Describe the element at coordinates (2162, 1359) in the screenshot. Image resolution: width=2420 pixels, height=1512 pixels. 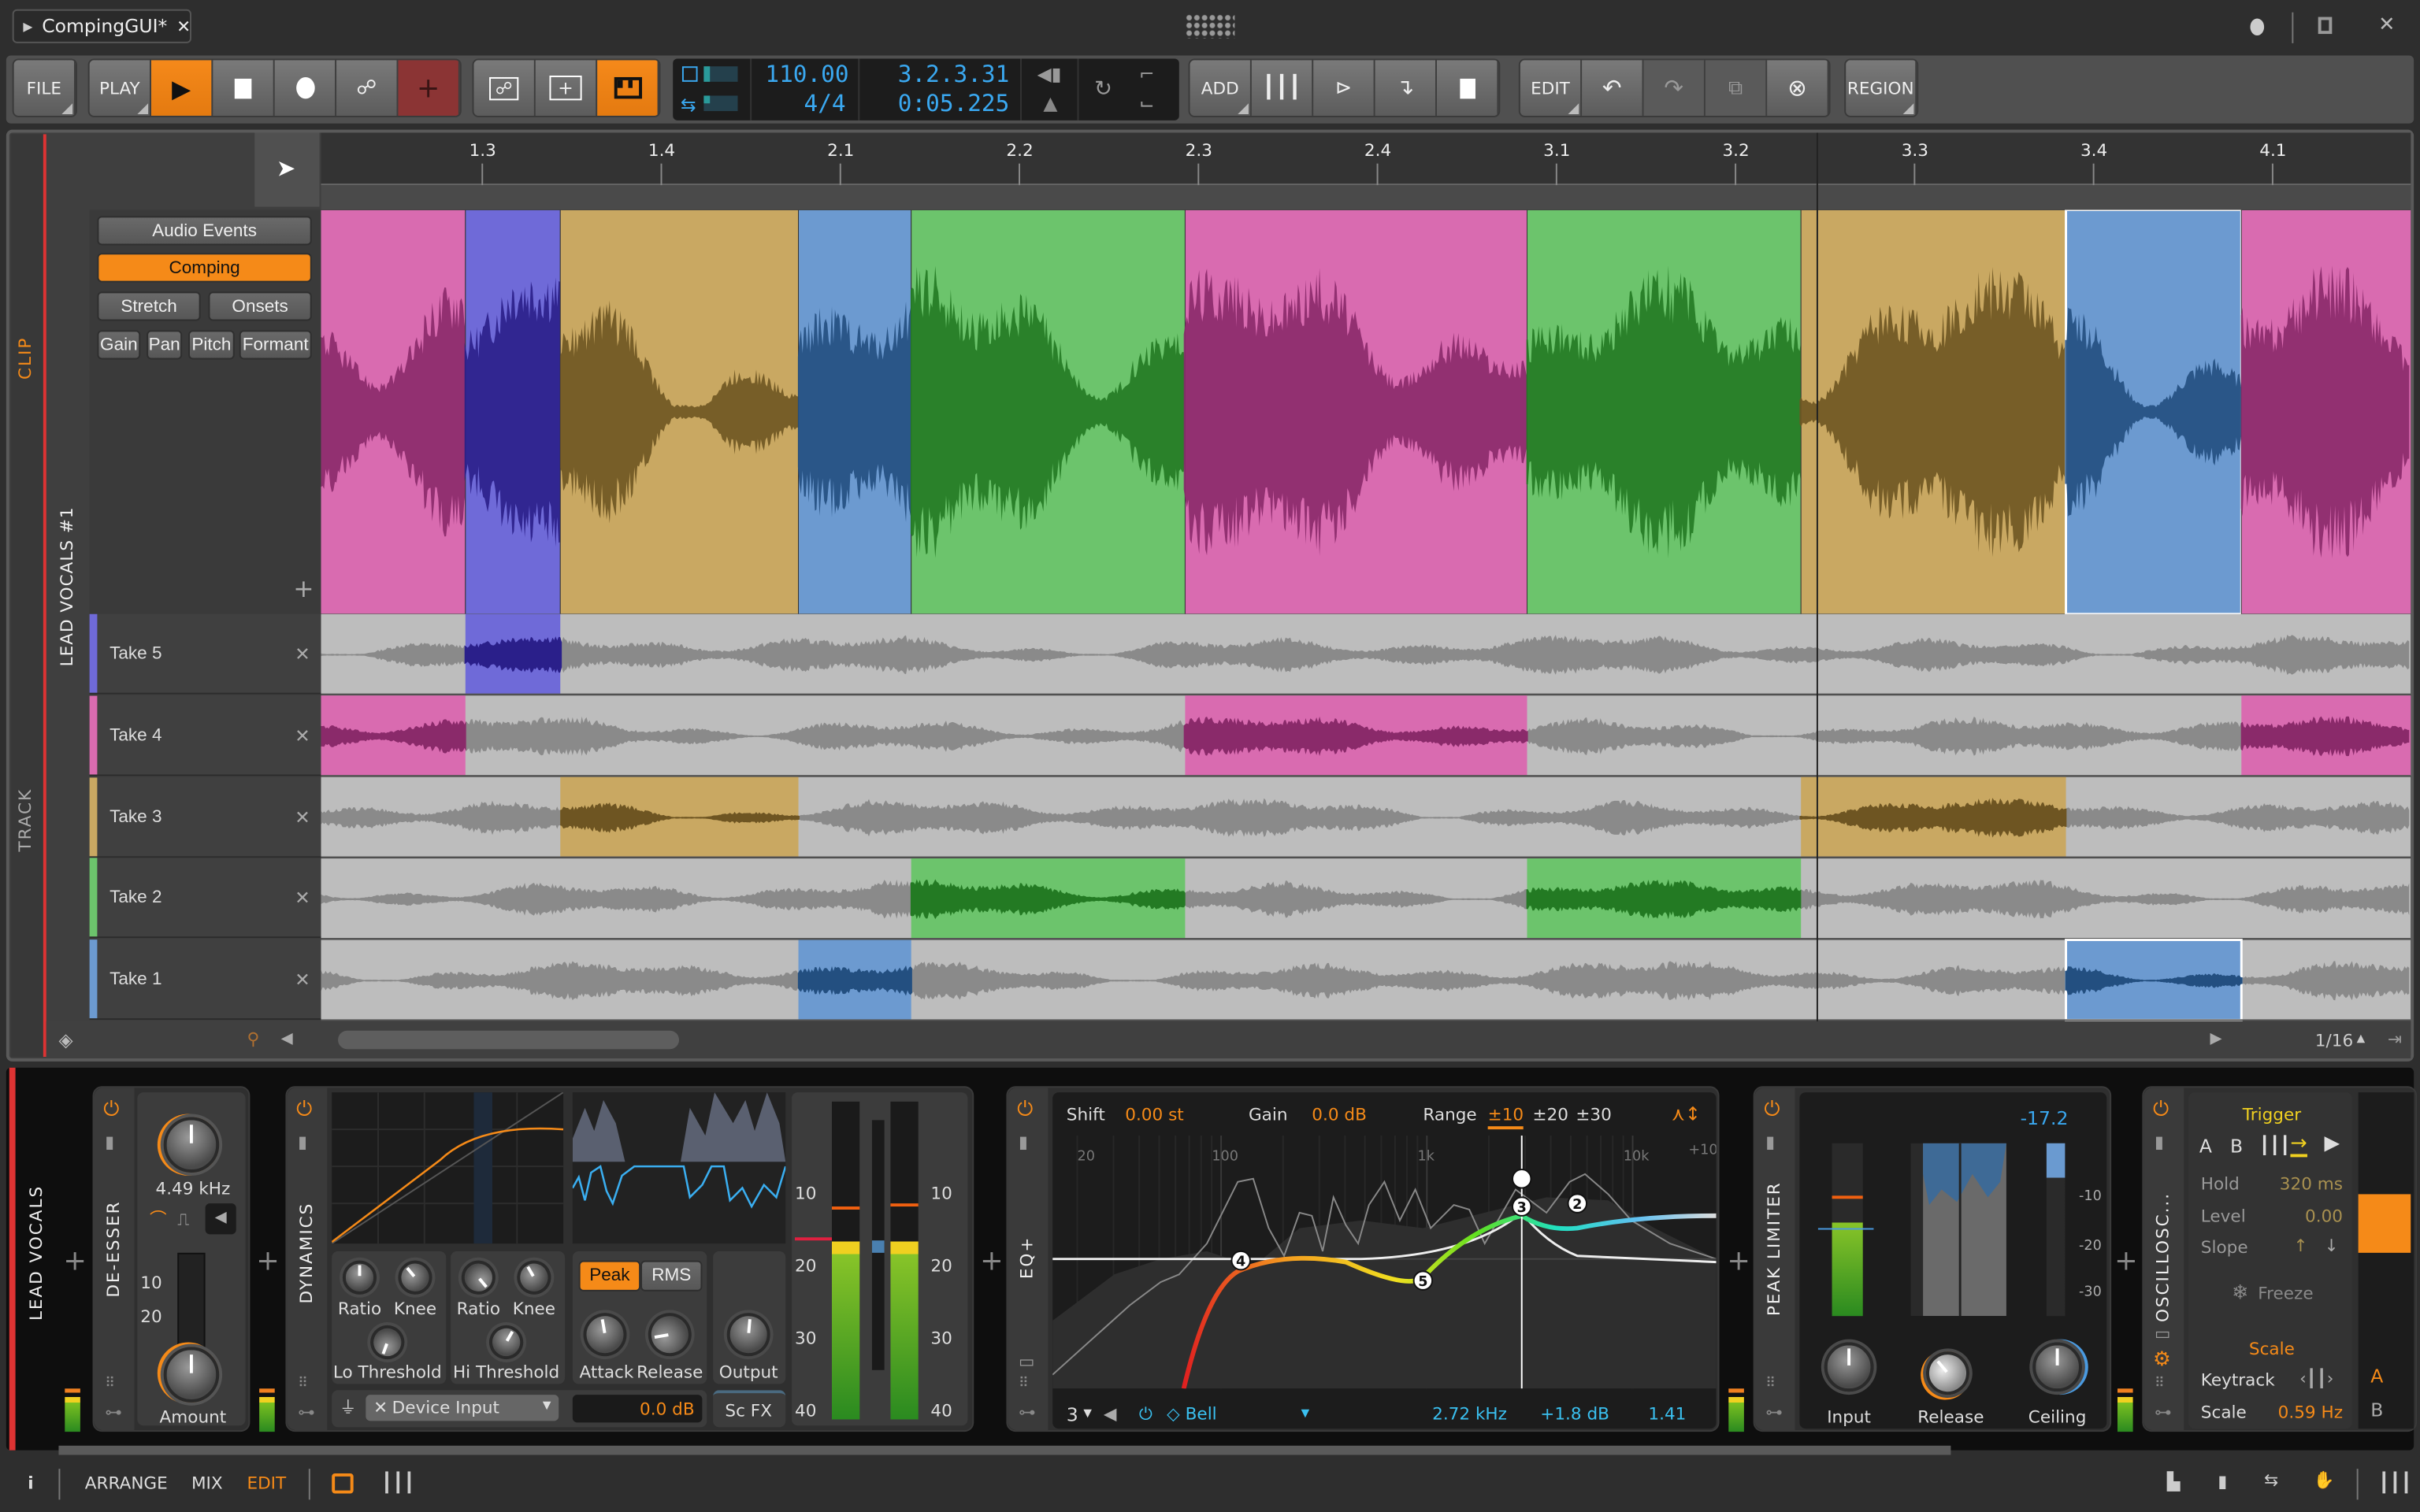
I see `settings-gear-icon: ⚙` at that location.